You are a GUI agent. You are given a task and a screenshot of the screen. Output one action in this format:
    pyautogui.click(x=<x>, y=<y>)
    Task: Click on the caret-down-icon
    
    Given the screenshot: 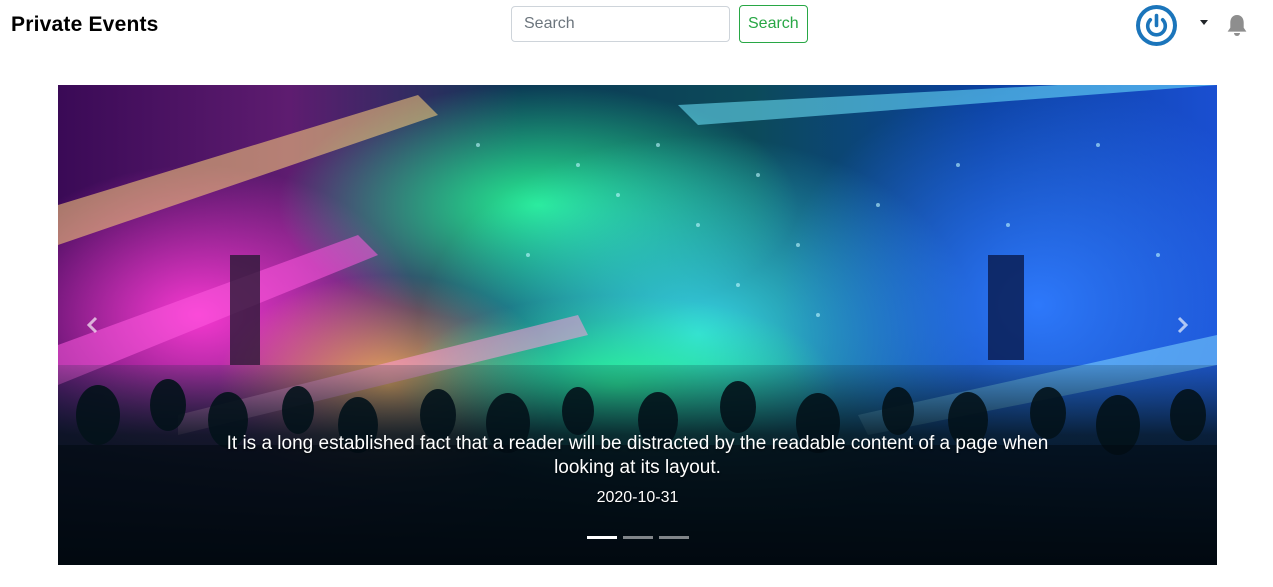 What is the action you would take?
    pyautogui.click(x=1204, y=22)
    